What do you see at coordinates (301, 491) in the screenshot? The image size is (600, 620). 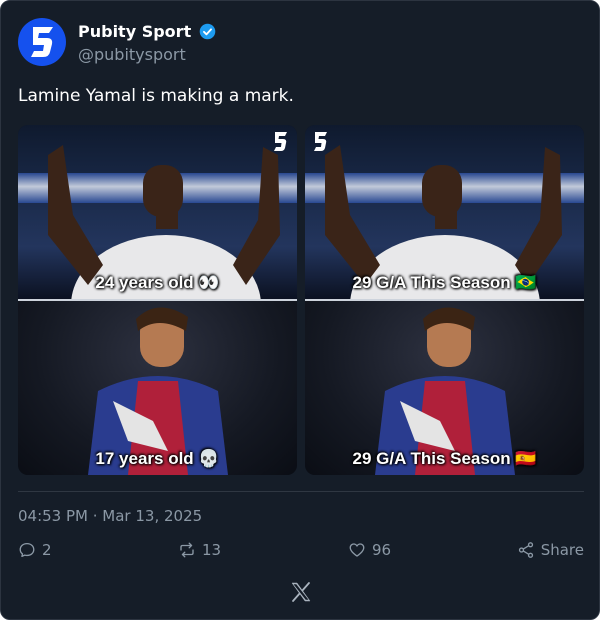 I see `divider-line` at bounding box center [301, 491].